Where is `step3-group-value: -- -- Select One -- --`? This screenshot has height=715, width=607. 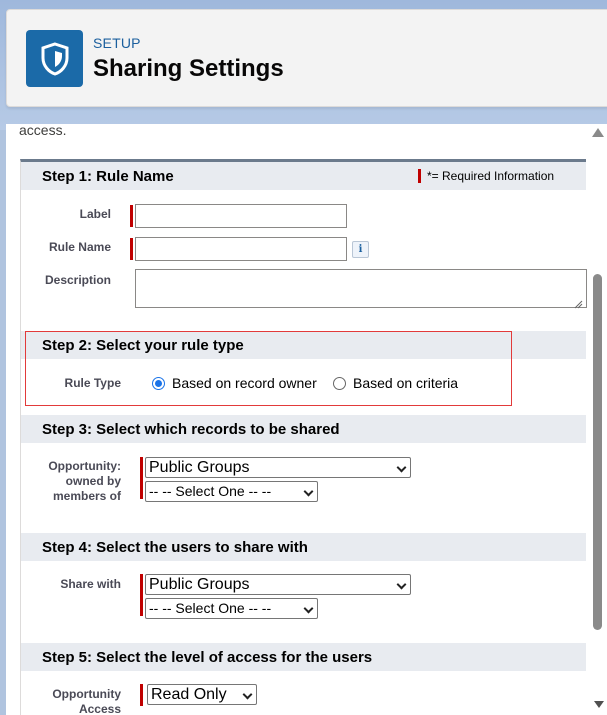
step3-group-value: -- -- Select One -- -- is located at coordinates (210, 491).